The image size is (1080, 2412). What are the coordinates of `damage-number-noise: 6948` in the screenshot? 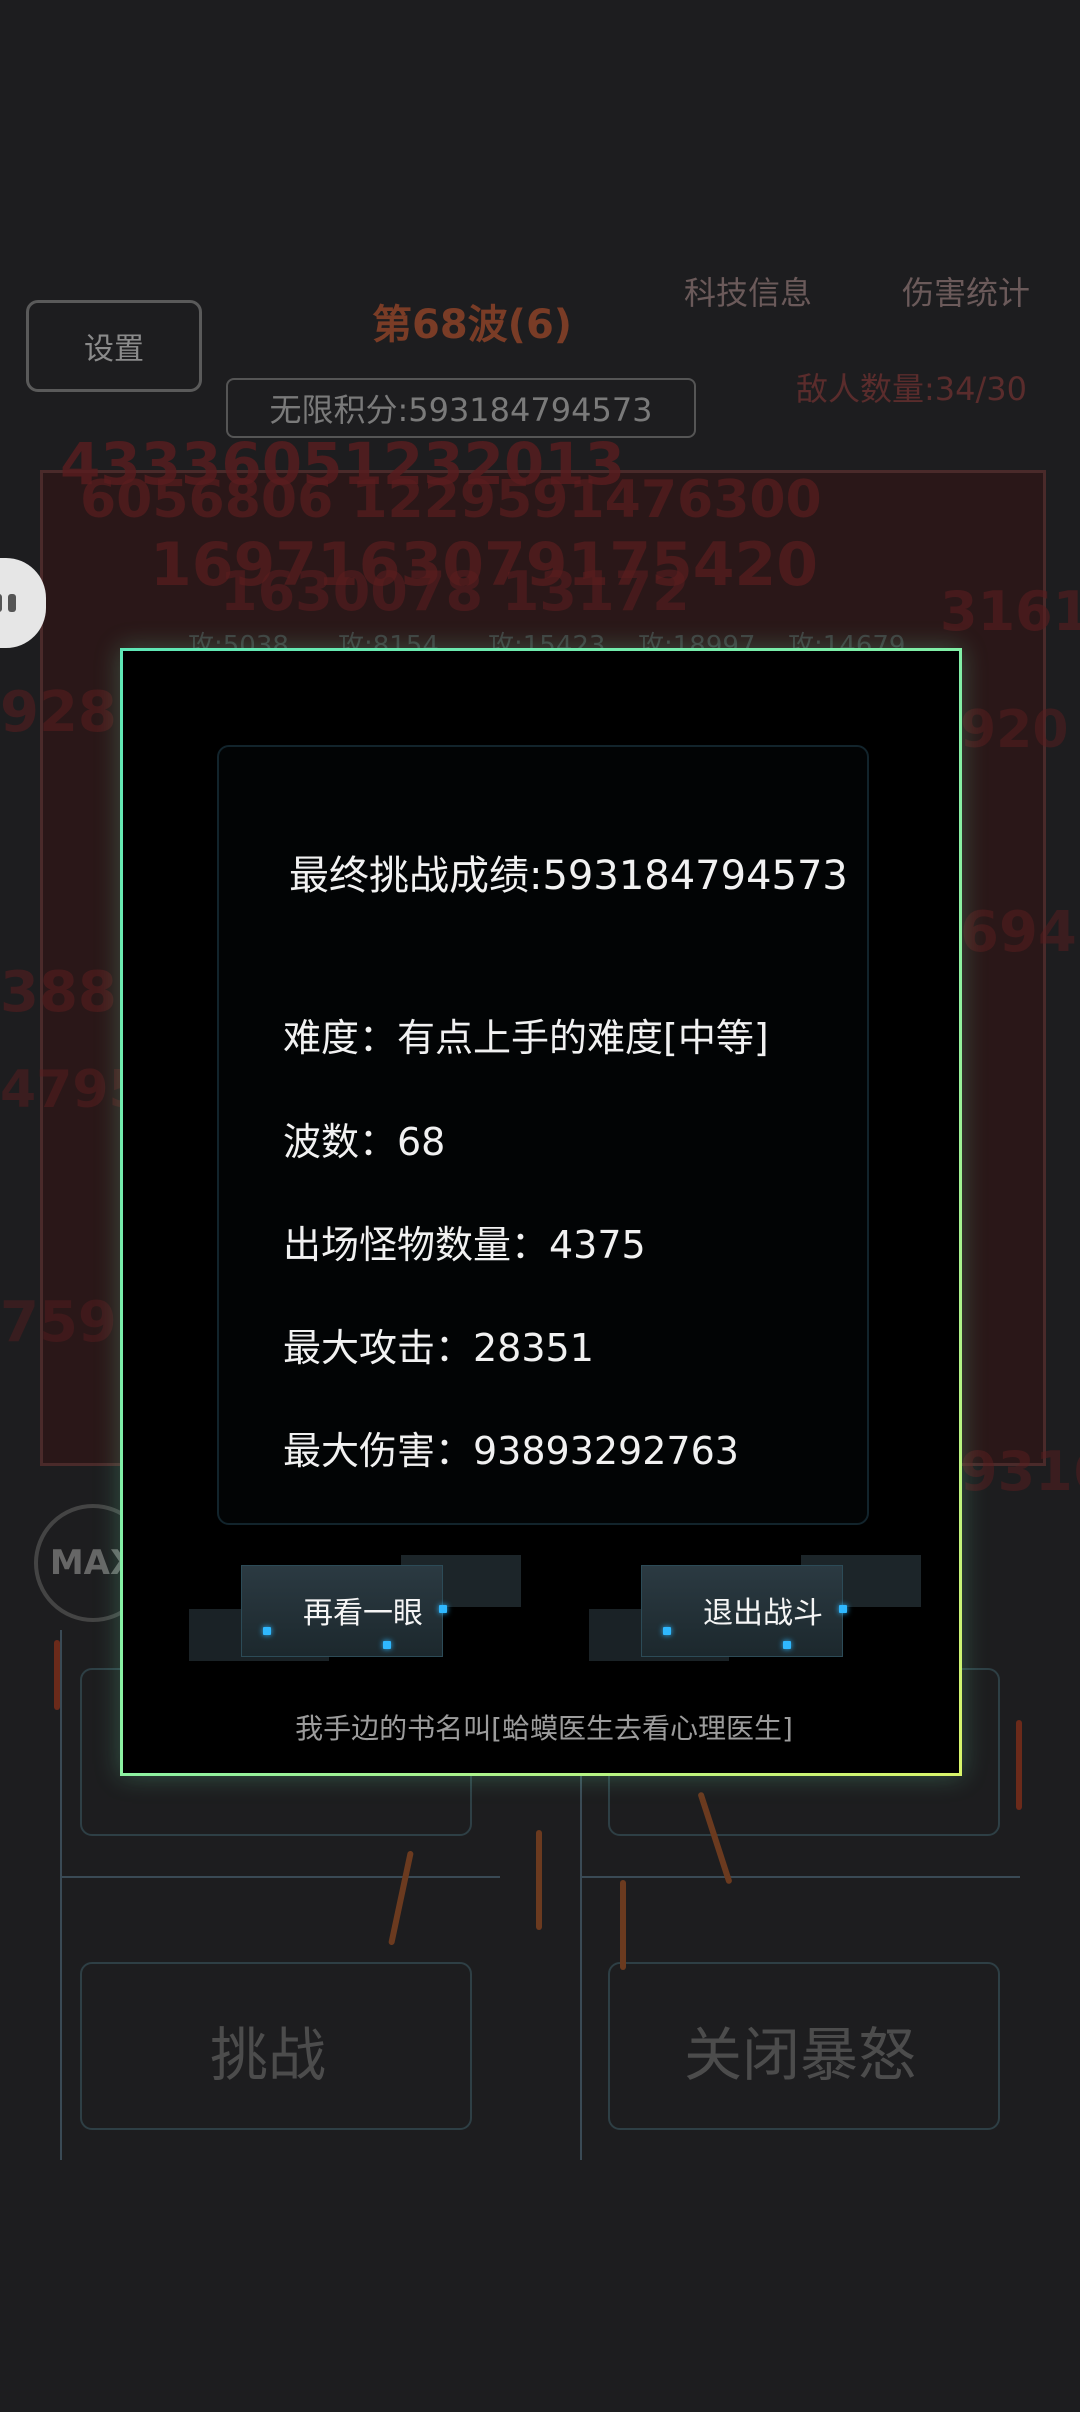 It's located at (1020, 932).